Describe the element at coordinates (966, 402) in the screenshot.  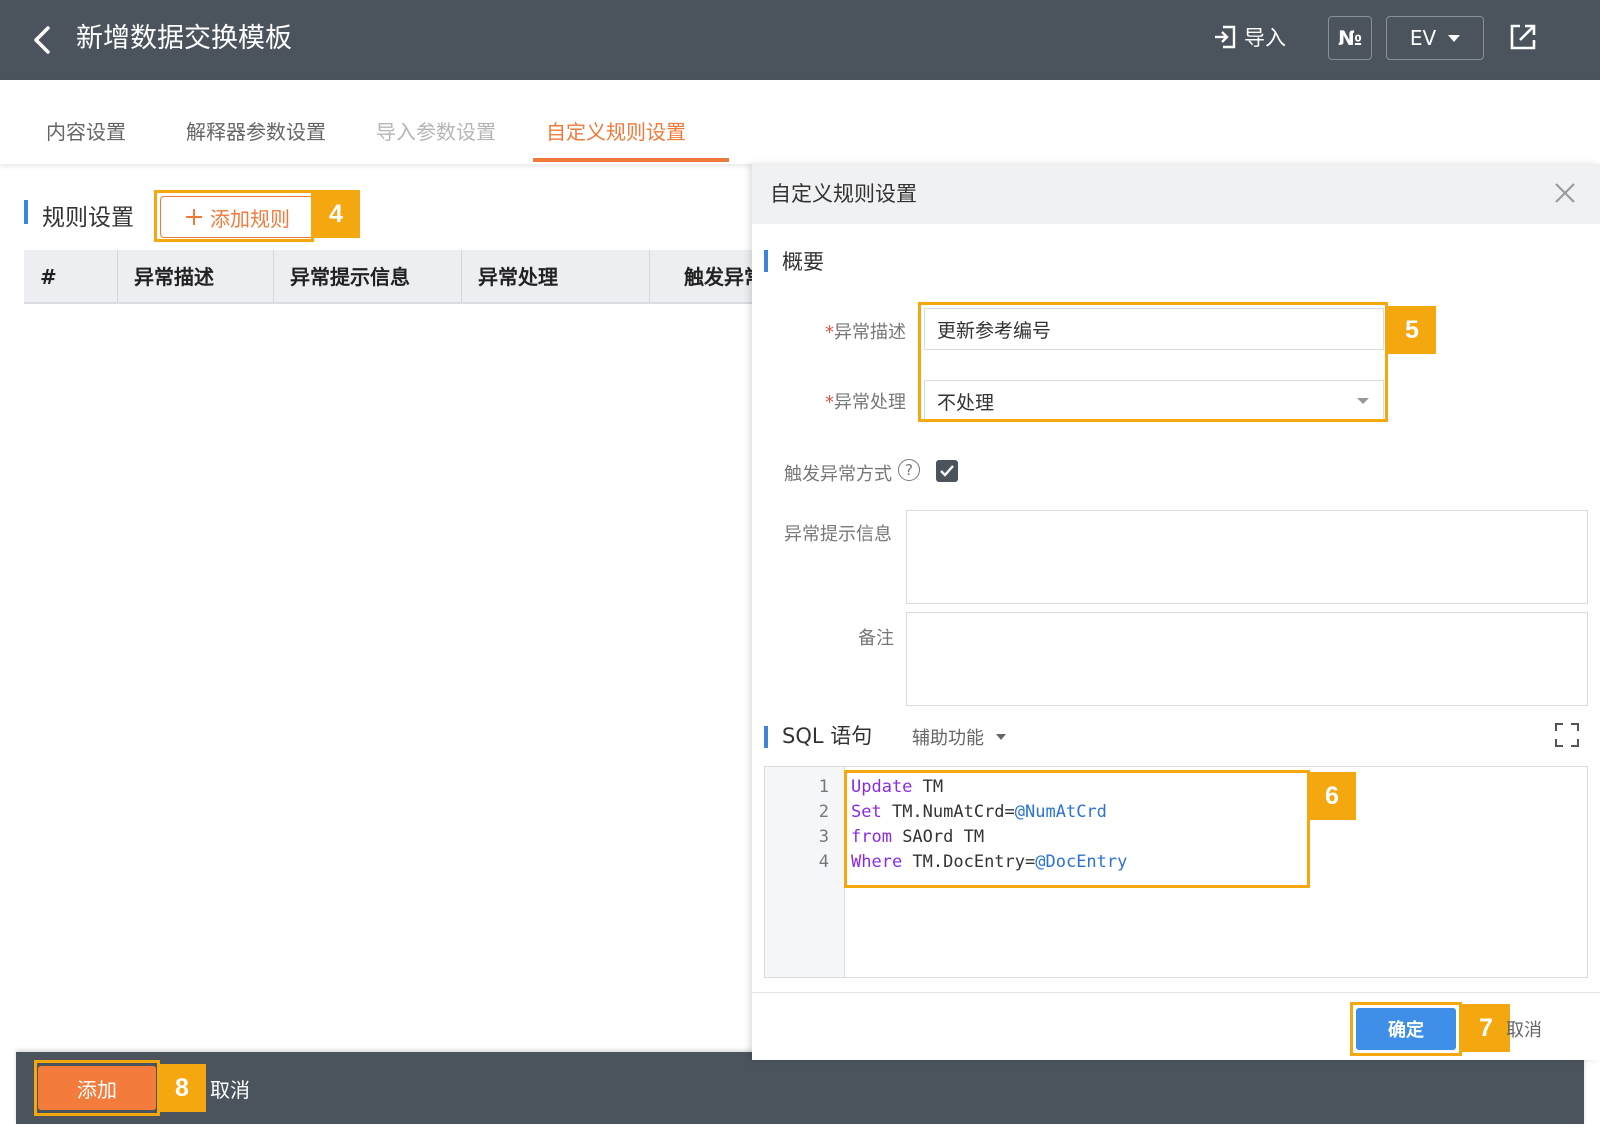
I see `exception-handling-value: 不处理` at that location.